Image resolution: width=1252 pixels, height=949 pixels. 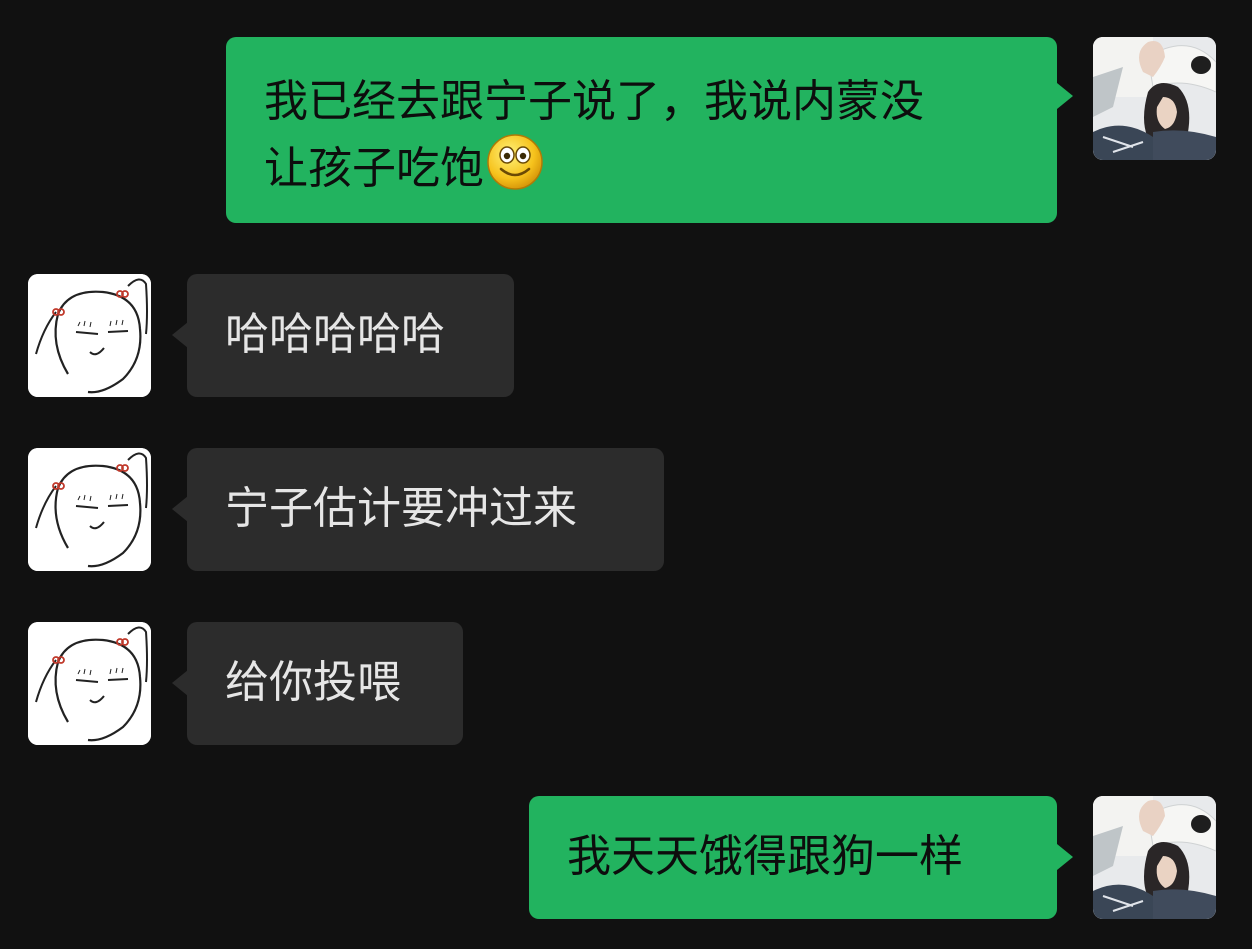 What do you see at coordinates (401, 508) in the screenshot?
I see `message-text: 宁子估计要冲过来` at bounding box center [401, 508].